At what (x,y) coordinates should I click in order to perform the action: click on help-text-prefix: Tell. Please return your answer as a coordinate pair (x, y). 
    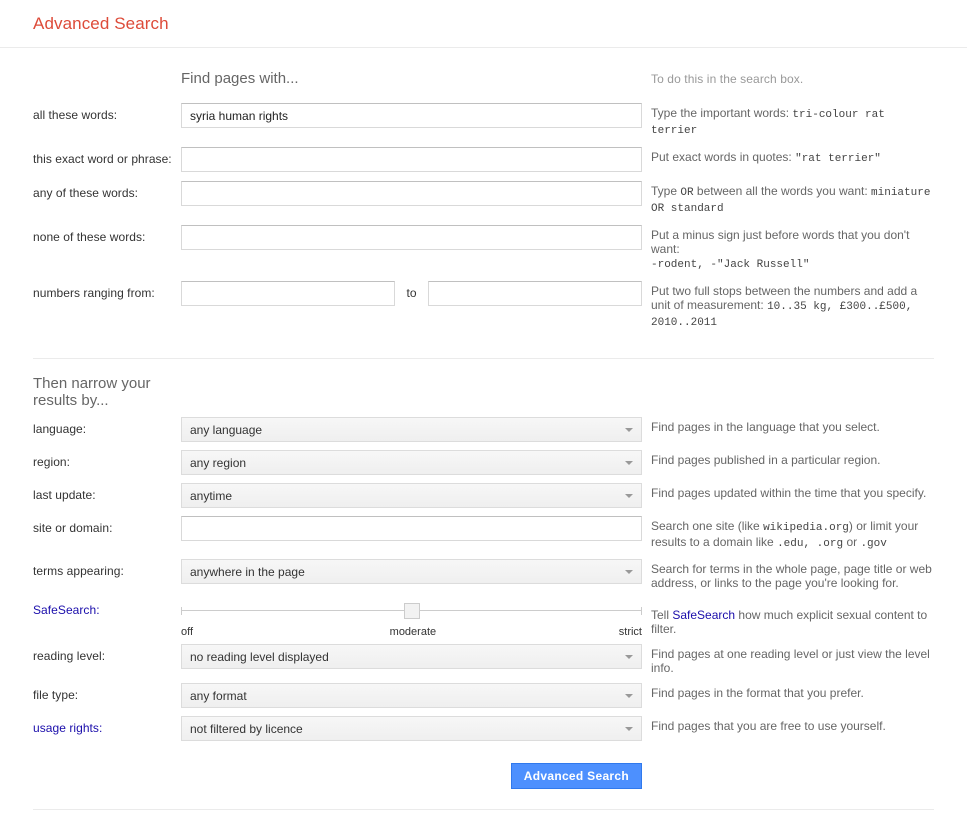
    Looking at the image, I should click on (660, 615).